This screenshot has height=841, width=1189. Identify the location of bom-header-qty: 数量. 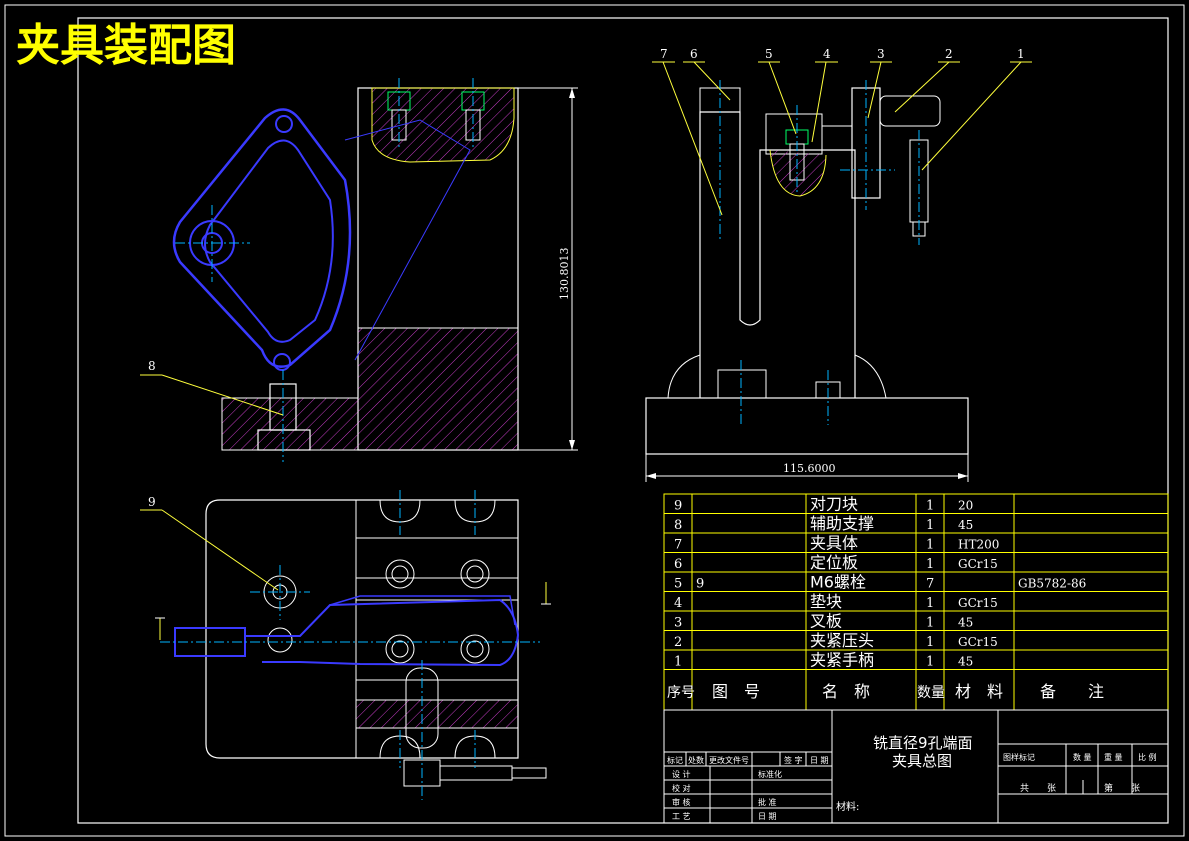
(931, 693).